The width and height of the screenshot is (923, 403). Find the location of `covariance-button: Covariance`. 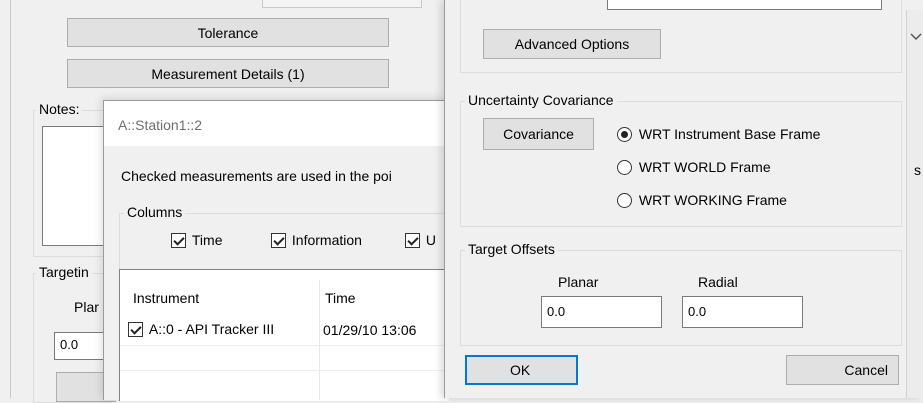

covariance-button: Covariance is located at coordinates (538, 134).